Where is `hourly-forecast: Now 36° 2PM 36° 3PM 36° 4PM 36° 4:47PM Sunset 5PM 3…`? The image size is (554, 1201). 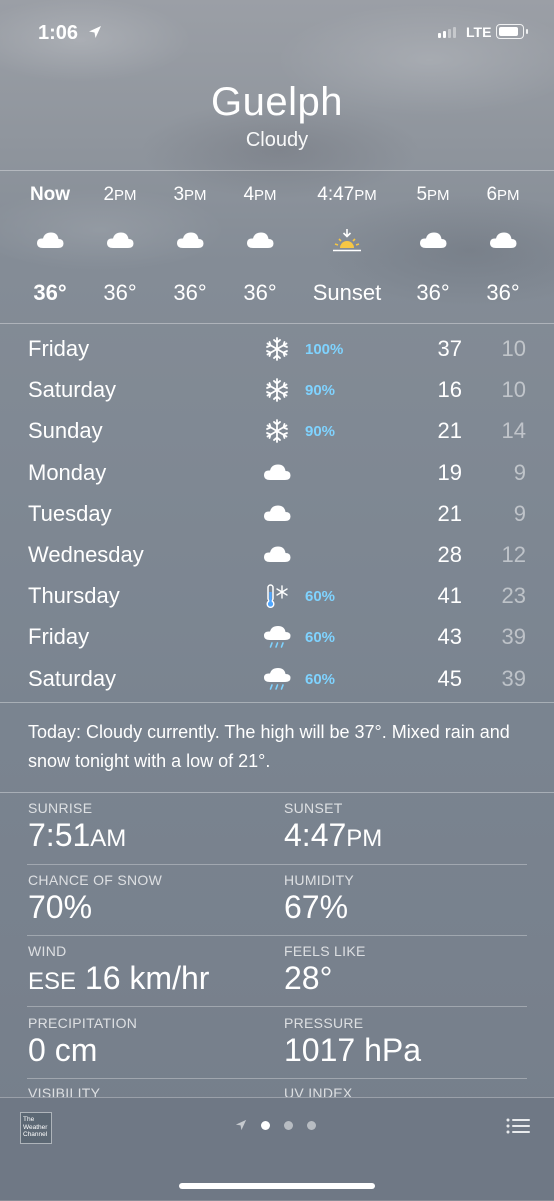
hourly-forecast: Now 36° 2PM 36° 3PM 36° 4PM 36° 4:47PM Sunset 5PM 3… is located at coordinates (277, 246).